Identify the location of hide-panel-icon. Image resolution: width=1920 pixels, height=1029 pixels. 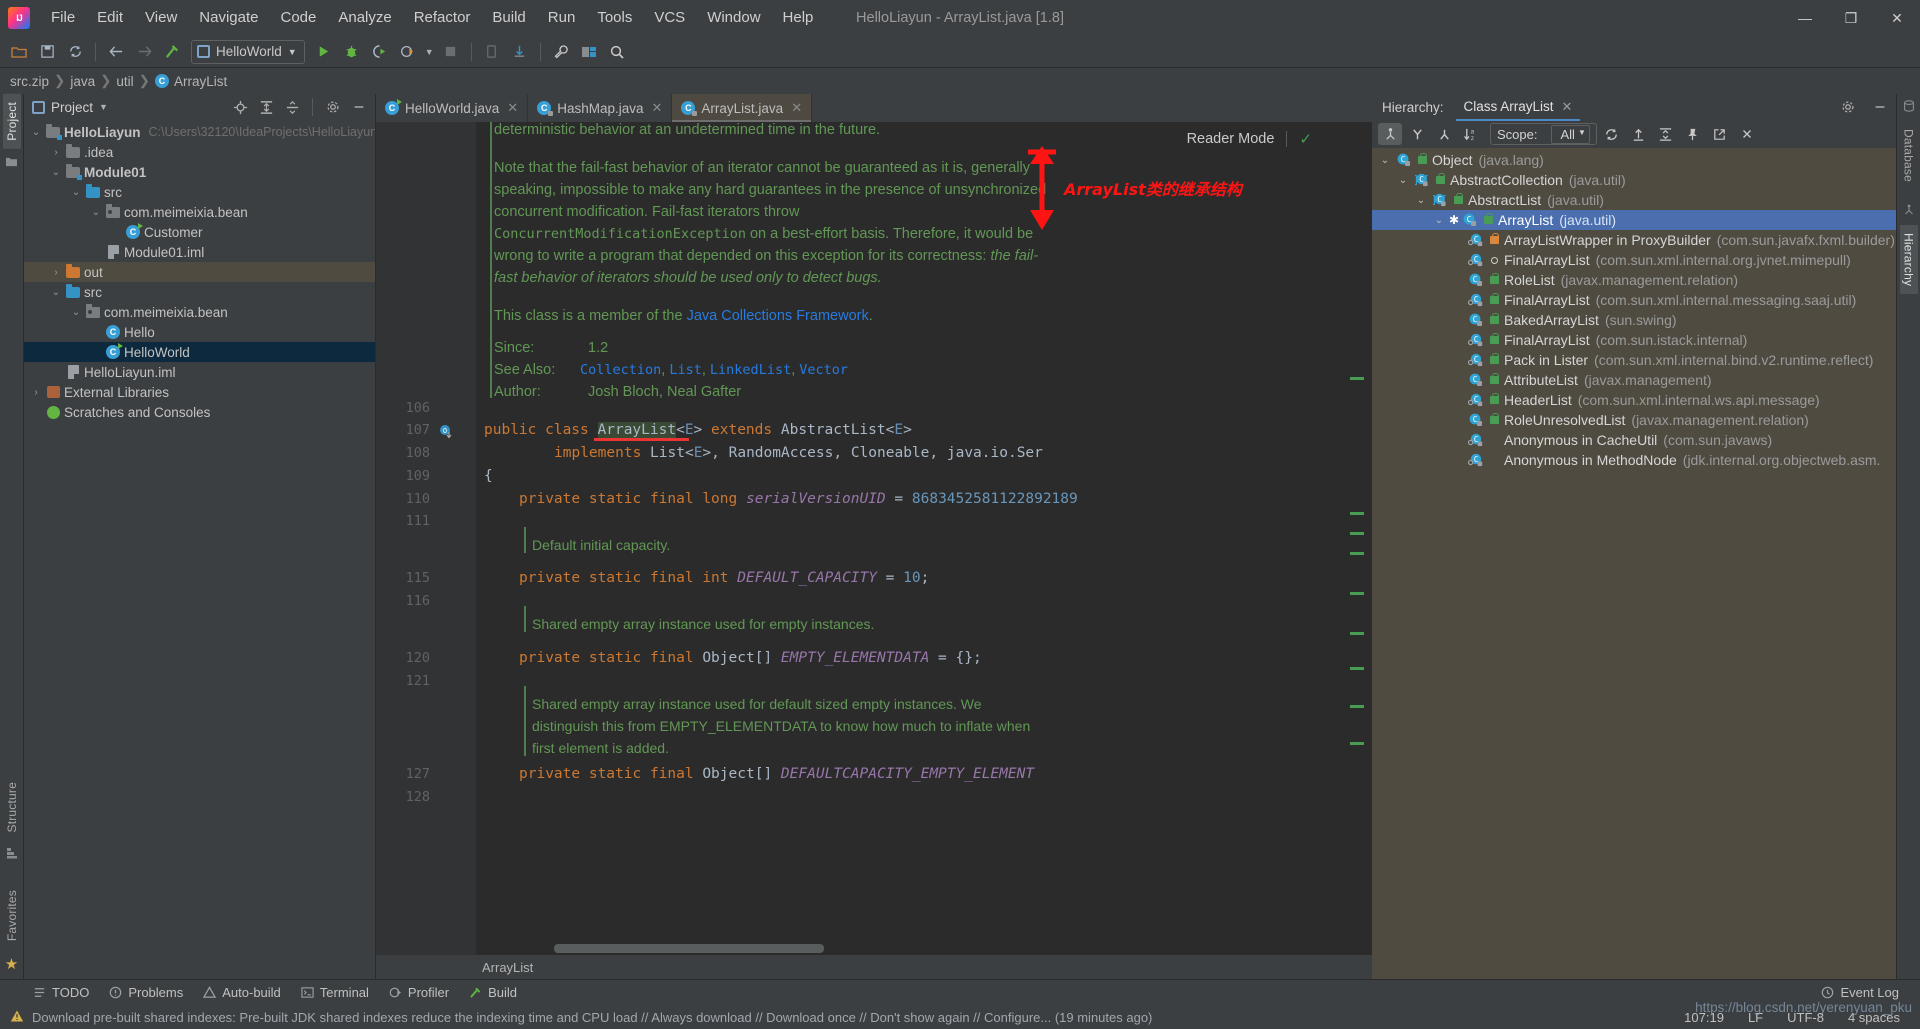
(359, 107).